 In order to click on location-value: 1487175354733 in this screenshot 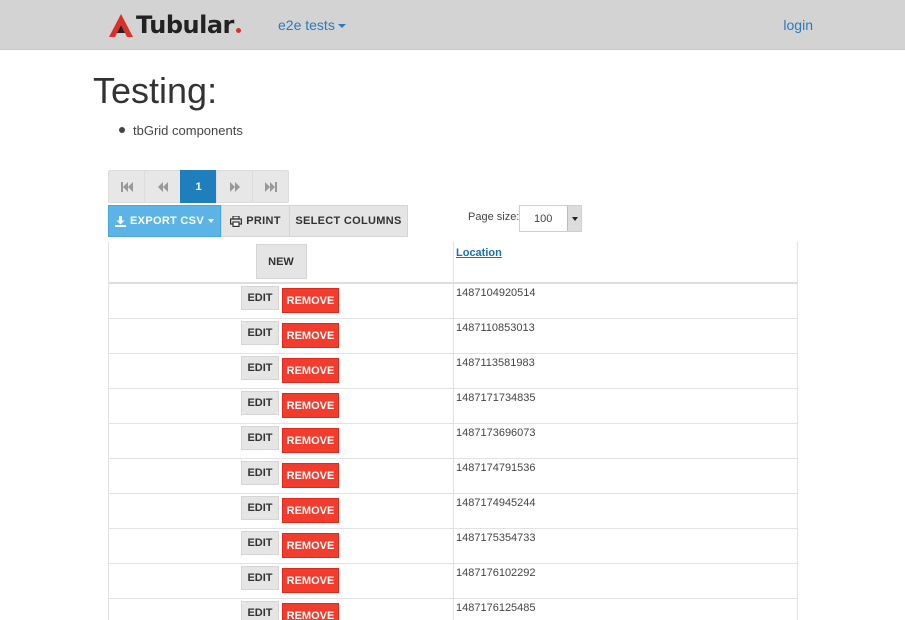, I will do `click(496, 538)`.